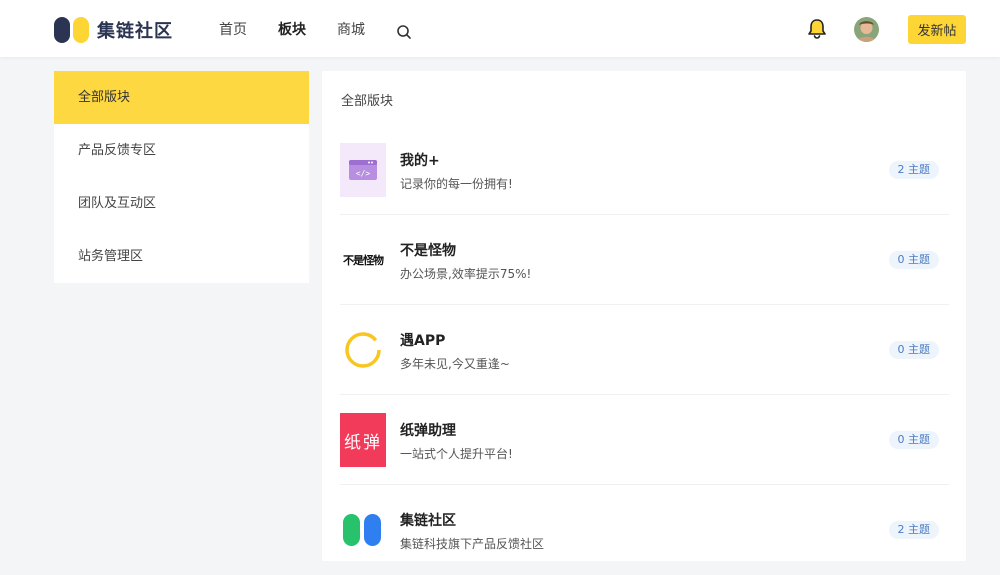 The height and width of the screenshot is (575, 1000). What do you see at coordinates (363, 440) in the screenshot?
I see `paper-bullet-logo-icon: 纸弹` at bounding box center [363, 440].